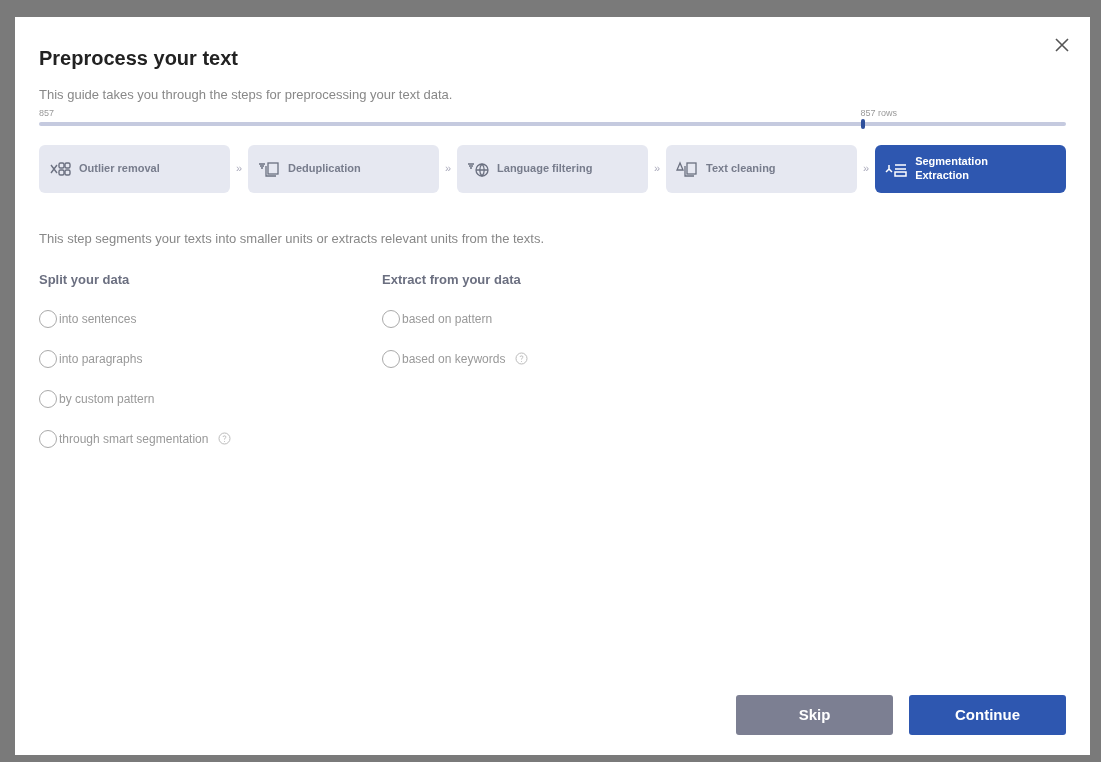 This screenshot has width=1101, height=762. What do you see at coordinates (452, 280) in the screenshot?
I see `group-heading: Extract from your data` at bounding box center [452, 280].